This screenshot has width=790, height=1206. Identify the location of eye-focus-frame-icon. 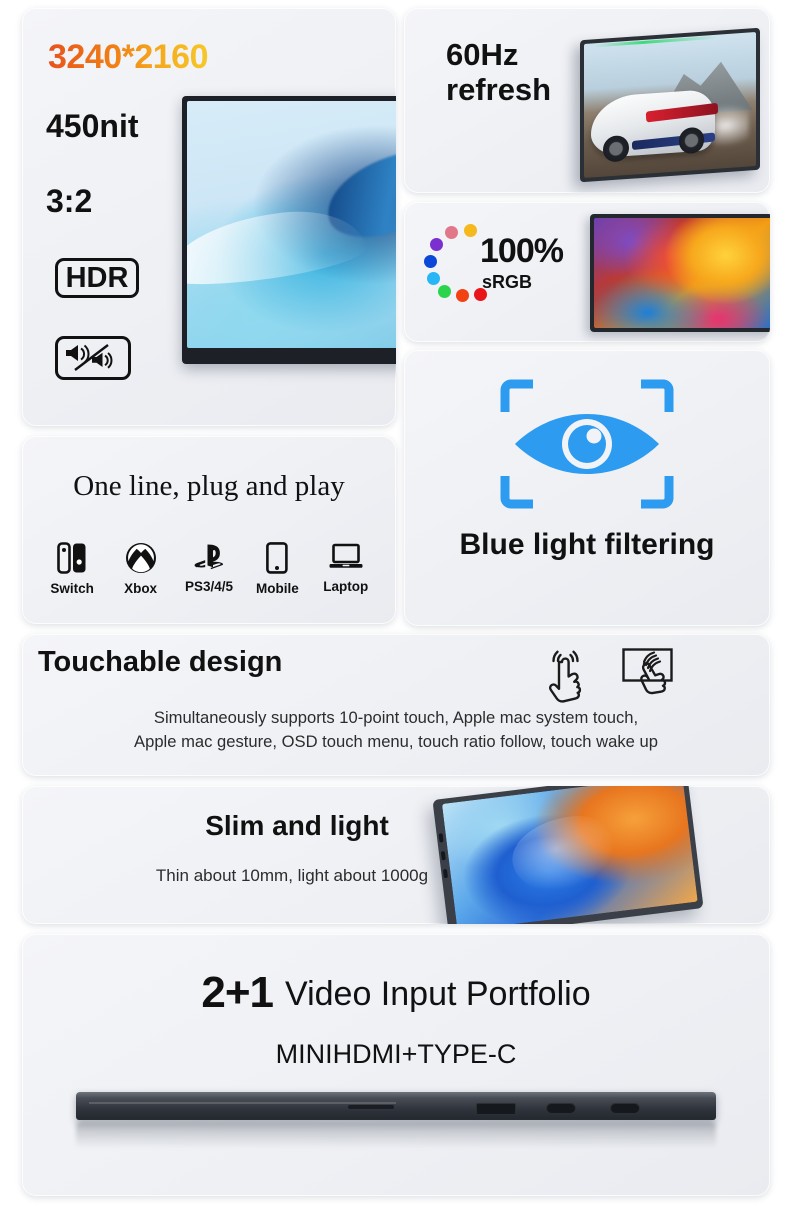
(587, 444).